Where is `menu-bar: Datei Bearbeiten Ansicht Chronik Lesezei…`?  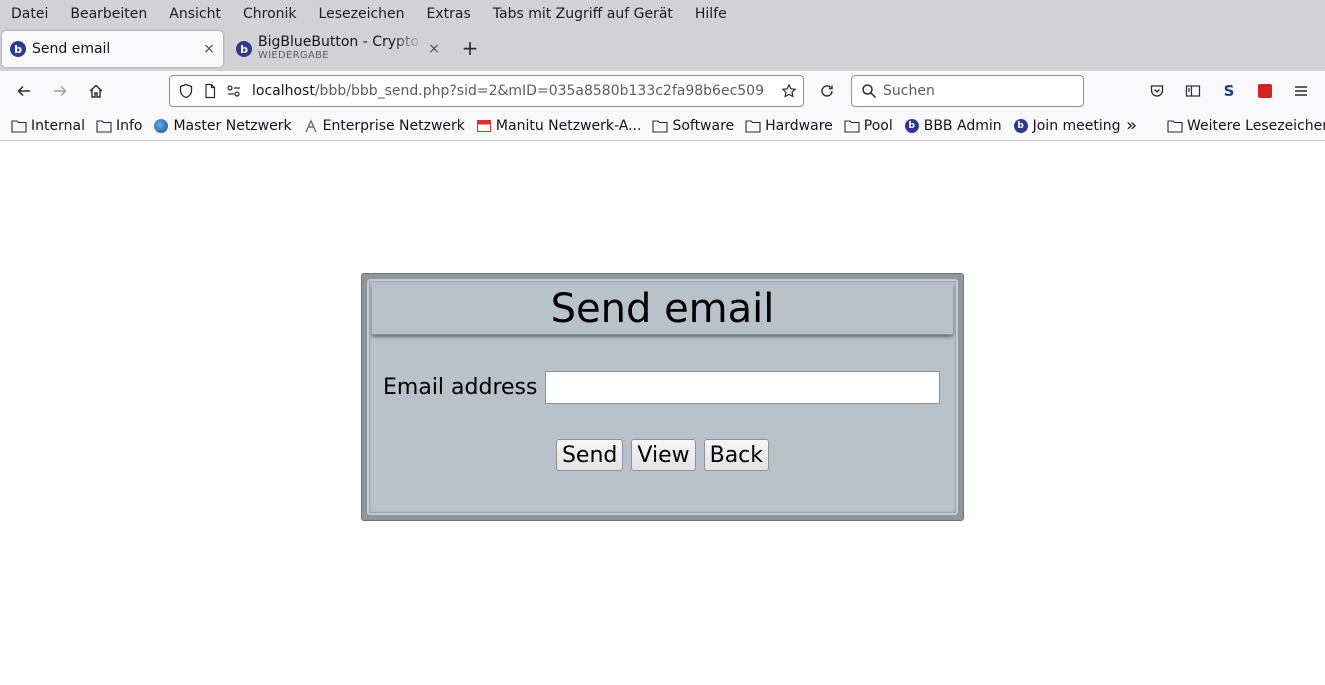
menu-bar: Datei Bearbeiten Ansicht Chronik Lesezei… is located at coordinates (662, 13).